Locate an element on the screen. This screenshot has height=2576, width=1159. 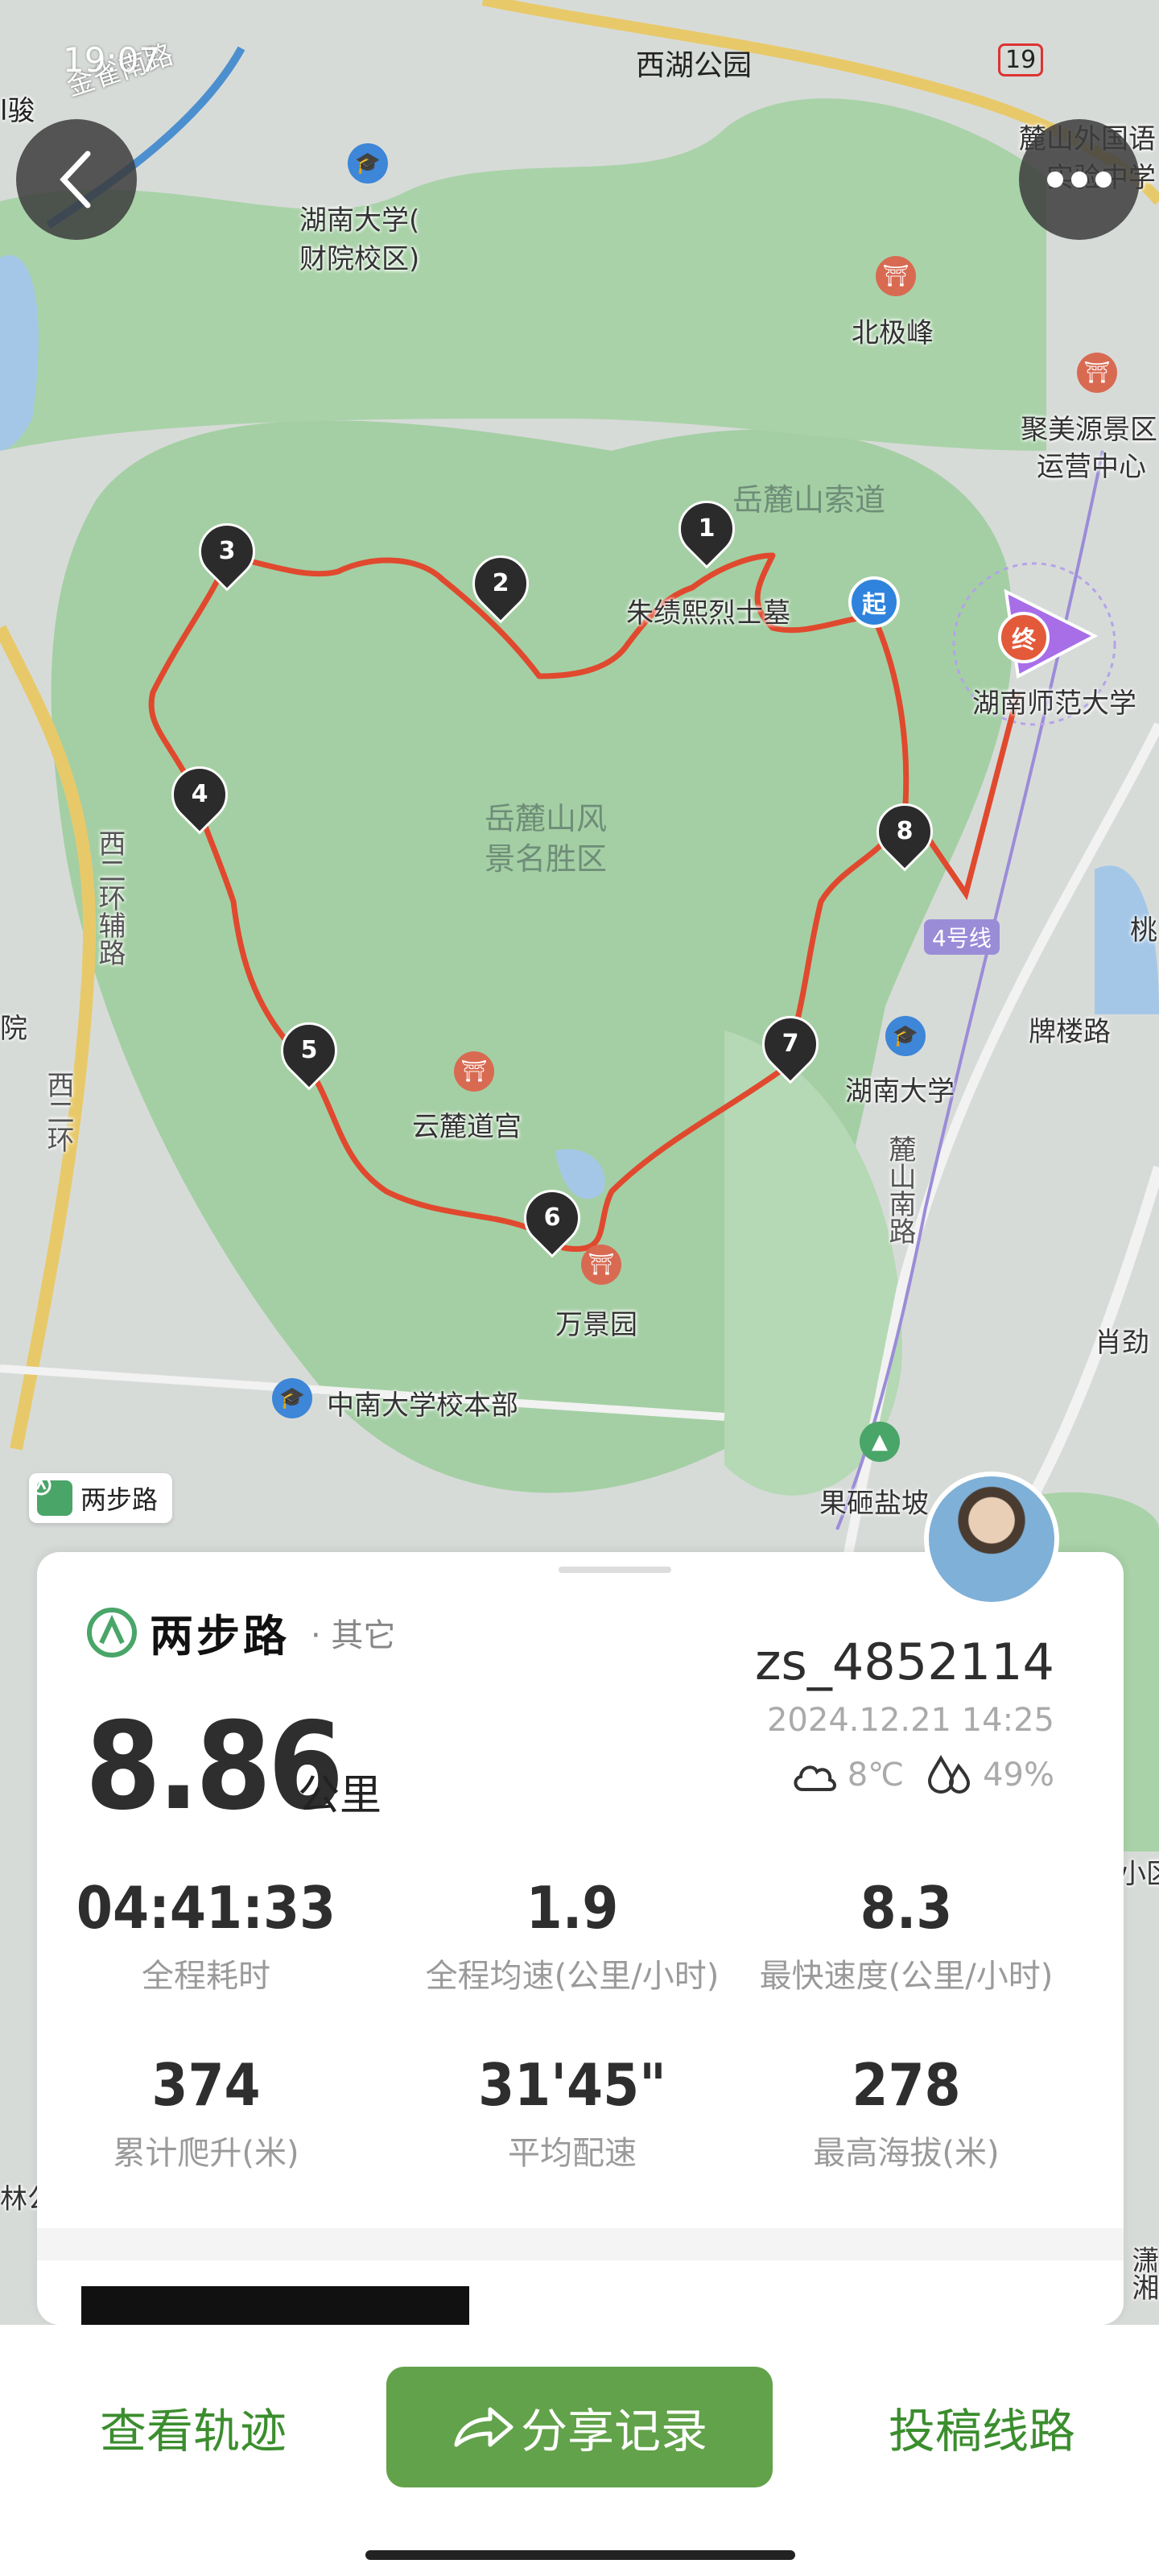
route-marker-4: 4 is located at coordinates (199, 794).